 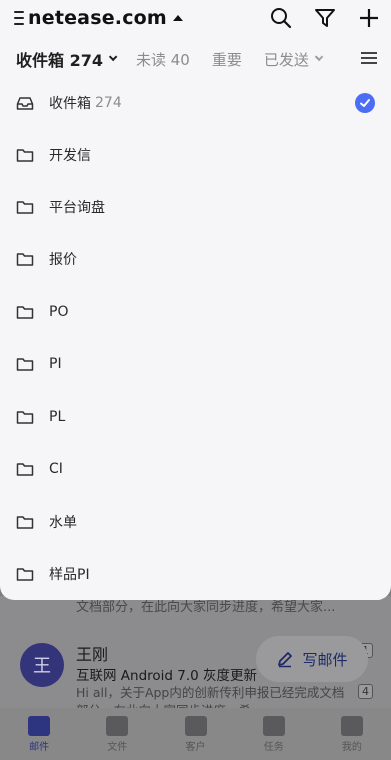 What do you see at coordinates (195, 18) in the screenshot?
I see `top-bar: netease.com` at bounding box center [195, 18].